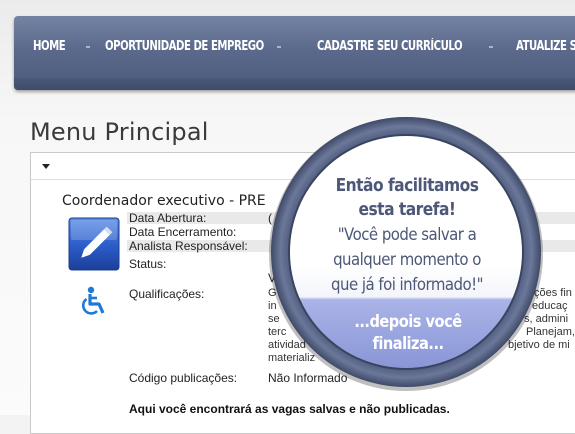 The width and height of the screenshot is (575, 434). Describe the element at coordinates (184, 46) in the screenshot. I see `nav-item-oportunidade: OPORTUNIDADE DE EMPREGO` at that location.